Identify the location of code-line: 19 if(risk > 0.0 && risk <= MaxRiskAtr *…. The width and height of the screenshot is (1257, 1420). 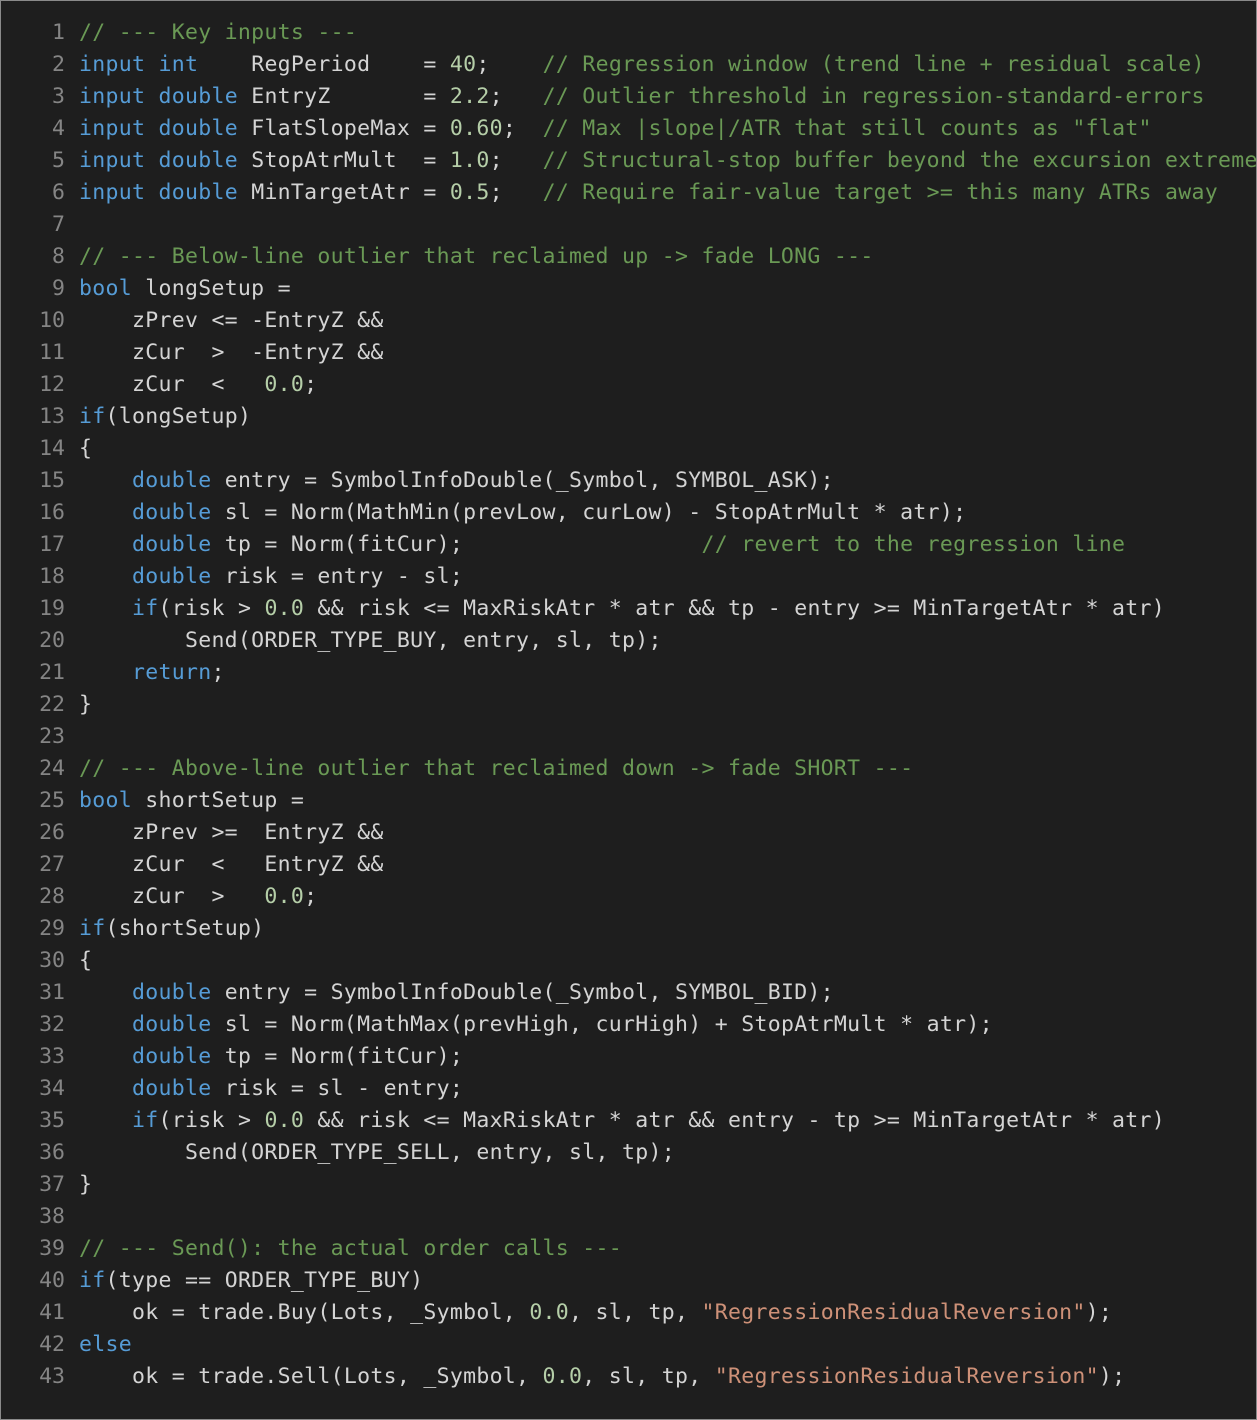
(628, 609).